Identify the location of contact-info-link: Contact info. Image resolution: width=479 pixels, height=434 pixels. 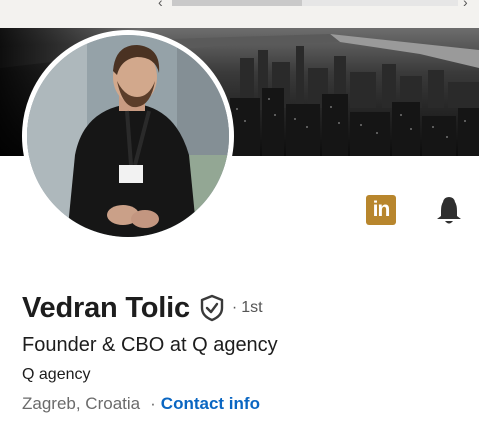
(210, 404).